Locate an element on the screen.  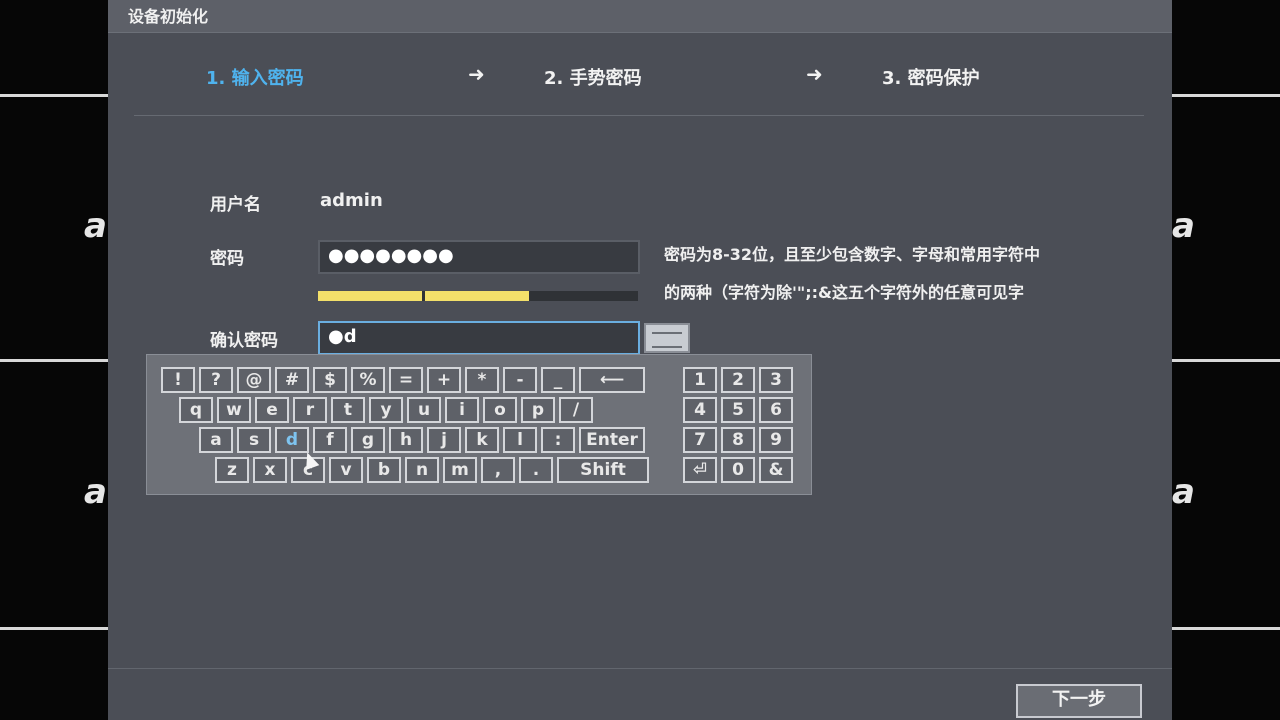
key-j: j is located at coordinates (444, 440).